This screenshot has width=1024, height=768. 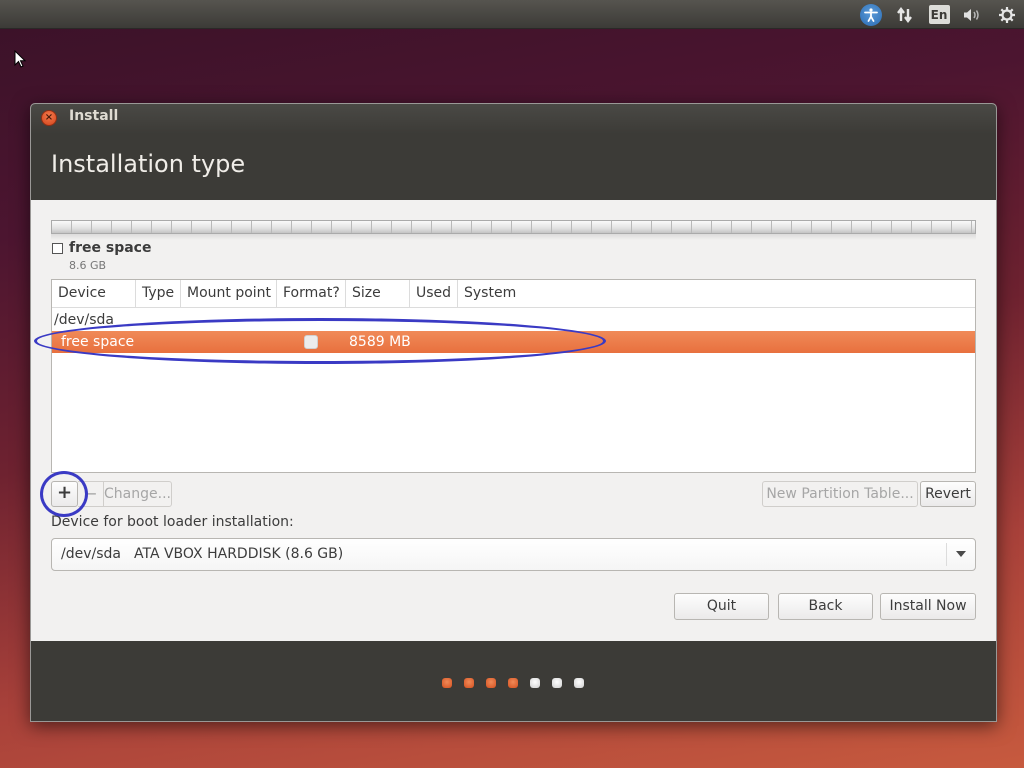 I want to click on install-now-button: Install Now, so click(x=928, y=606).